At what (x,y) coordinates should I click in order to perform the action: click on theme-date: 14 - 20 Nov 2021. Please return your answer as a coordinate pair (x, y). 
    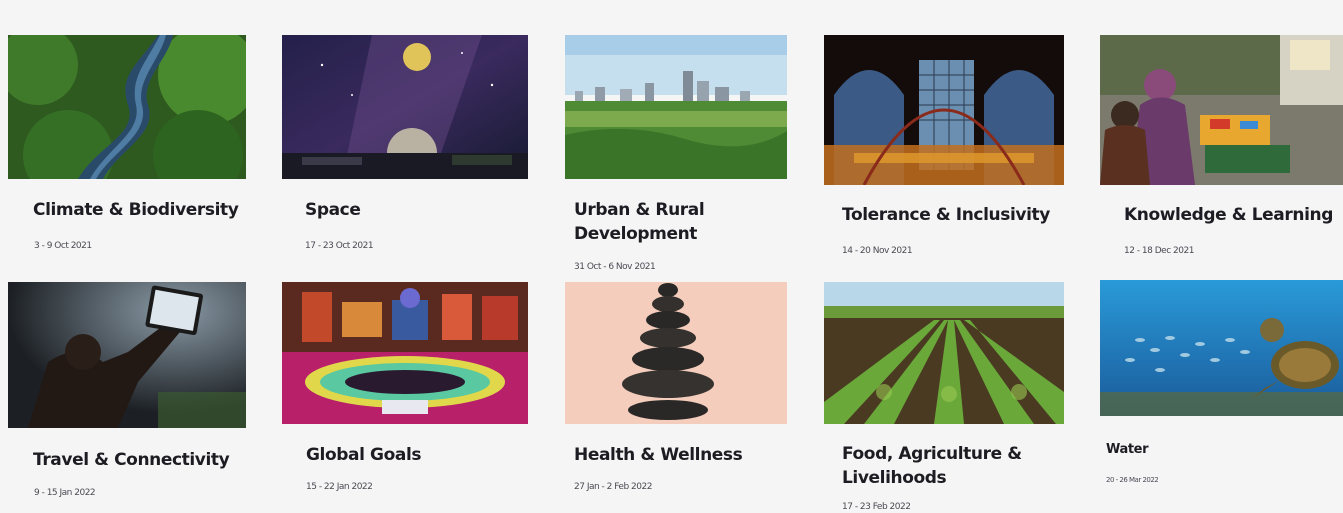
    Looking at the image, I should click on (877, 251).